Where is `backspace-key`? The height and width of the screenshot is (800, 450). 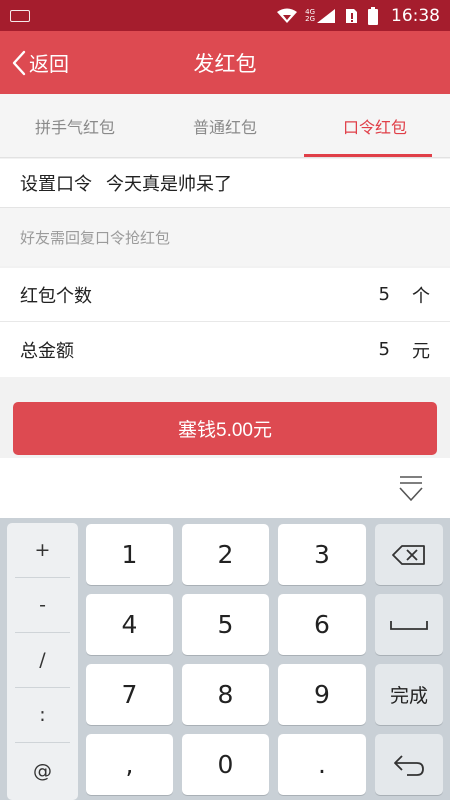 backspace-key is located at coordinates (409, 554).